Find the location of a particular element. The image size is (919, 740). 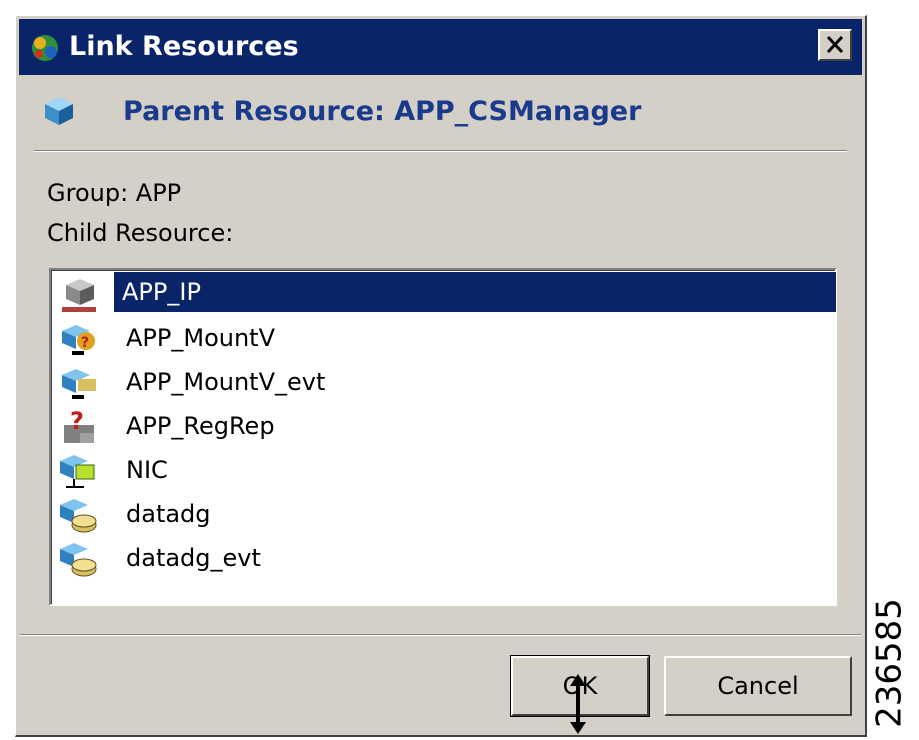

list-item-app-mountv: ? APP_MountV is located at coordinates (445, 337).